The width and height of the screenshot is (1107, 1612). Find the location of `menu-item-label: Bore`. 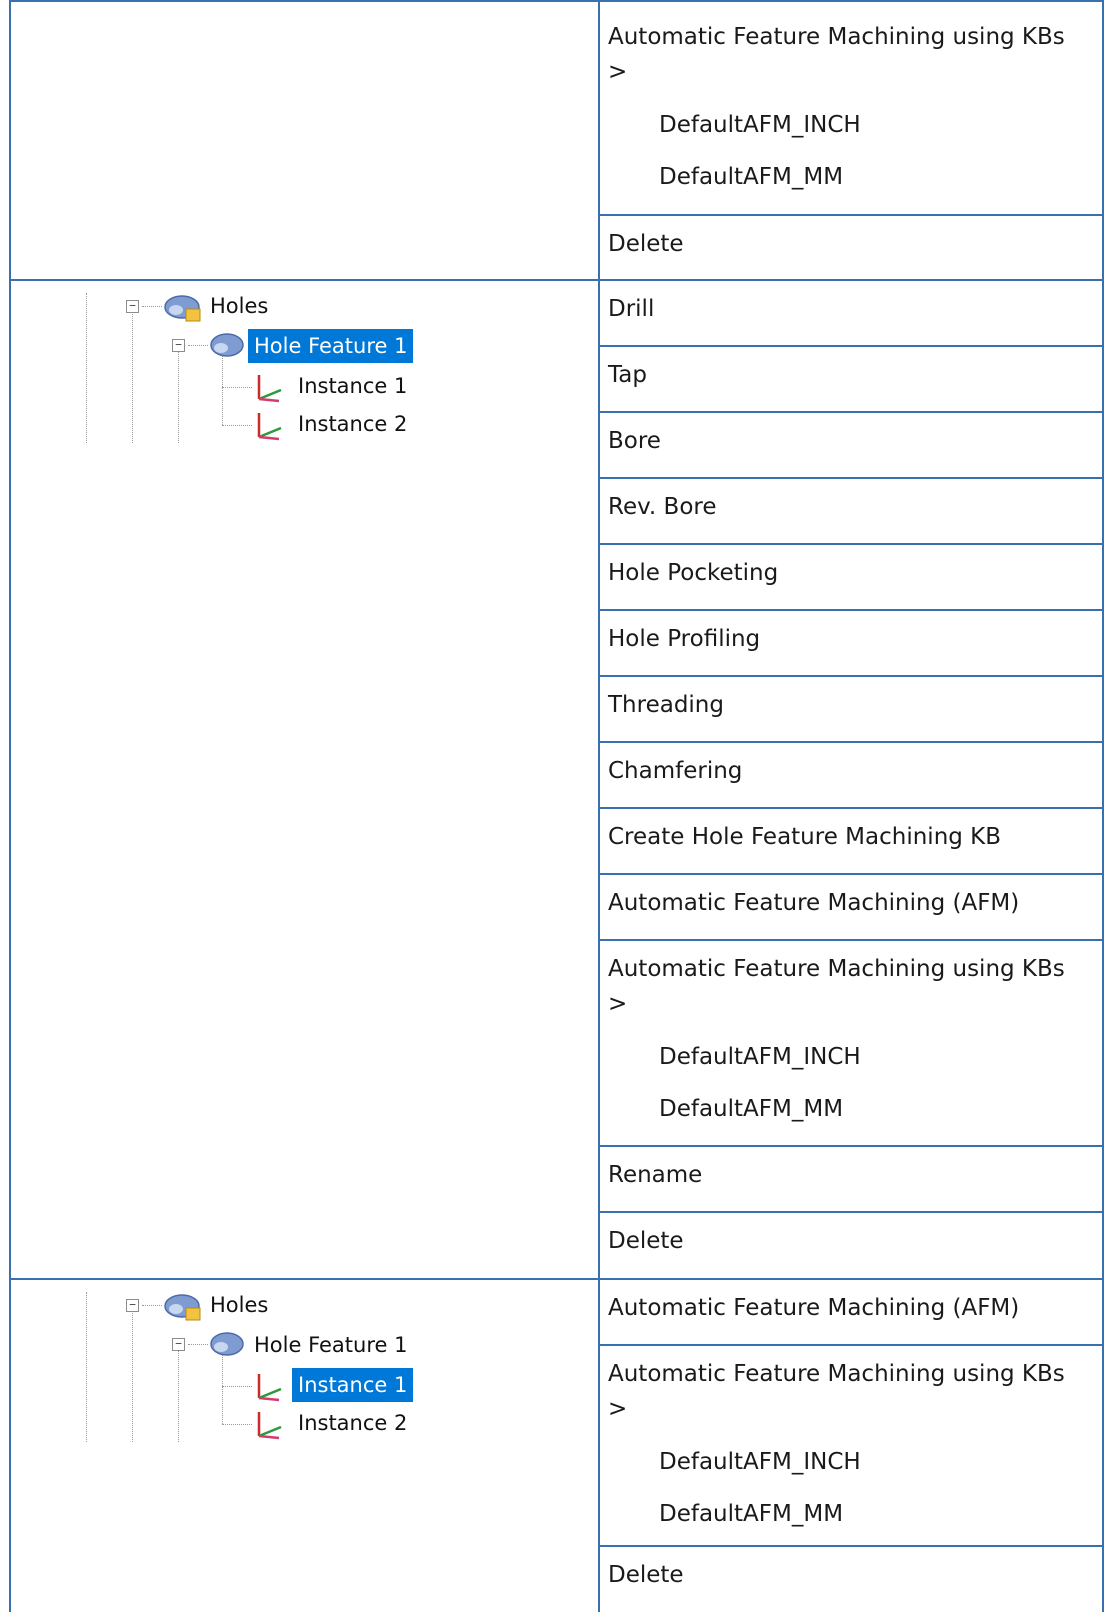

menu-item-label: Bore is located at coordinates (634, 441).